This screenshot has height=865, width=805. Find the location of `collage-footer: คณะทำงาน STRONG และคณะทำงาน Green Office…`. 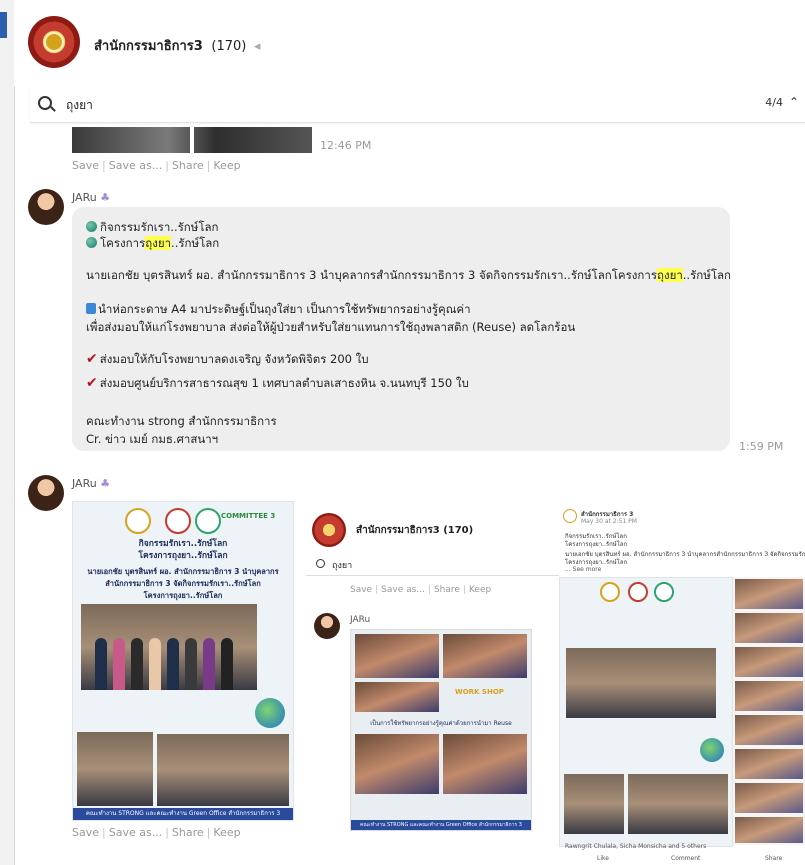

collage-footer: คณะทำงาน STRONG และคณะทำงาน Green Office… is located at coordinates (441, 825).